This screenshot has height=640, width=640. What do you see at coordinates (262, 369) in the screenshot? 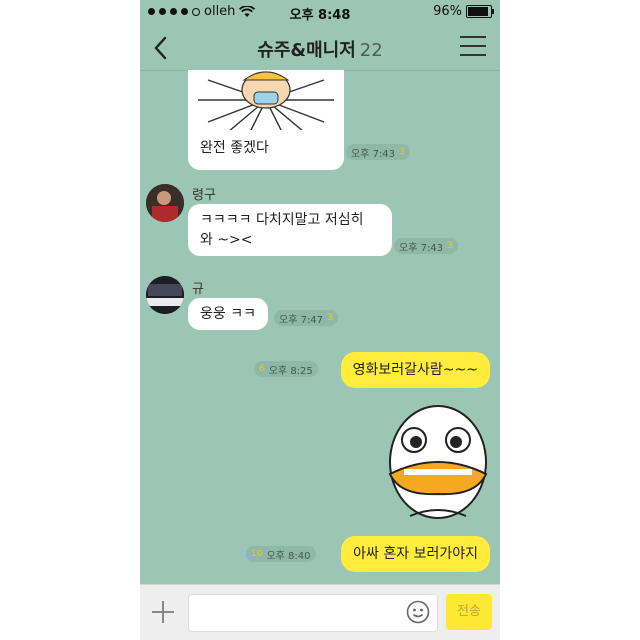
I see `unread-count: 6` at bounding box center [262, 369].